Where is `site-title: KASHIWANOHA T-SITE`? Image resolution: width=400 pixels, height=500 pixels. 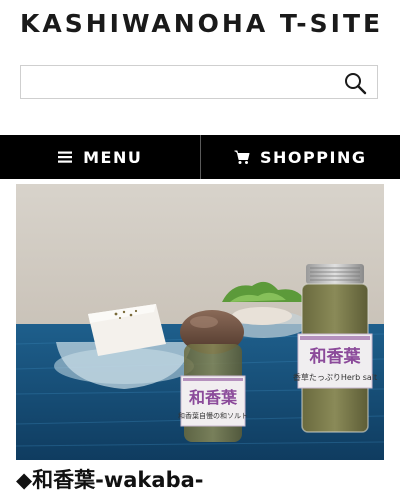 site-title: KASHIWANOHA T-SITE is located at coordinates (200, 24).